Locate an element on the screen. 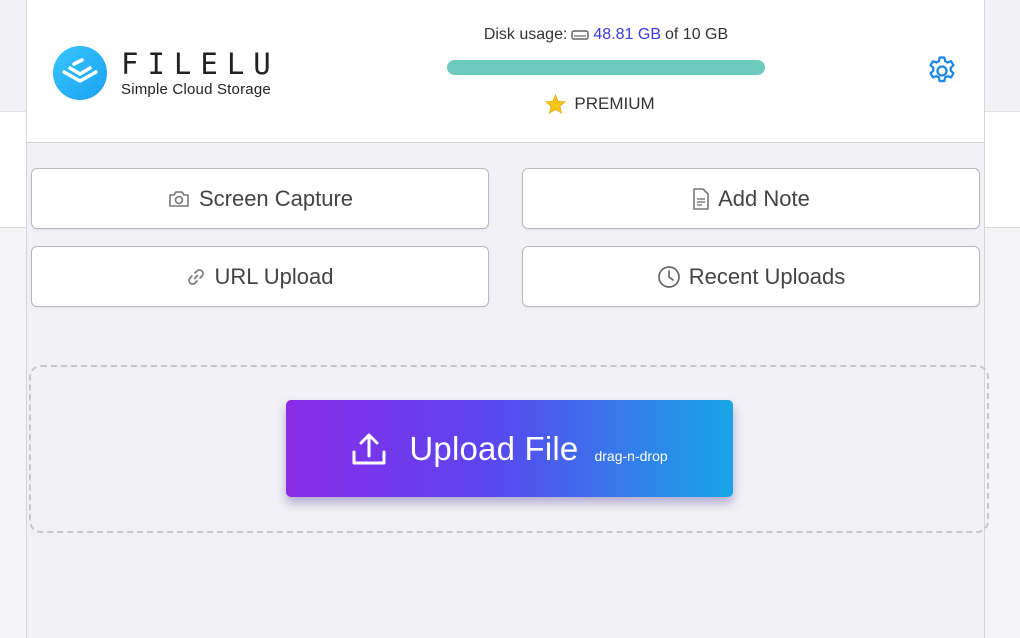 The height and width of the screenshot is (638, 1020). disk-usage-label: Disk usage: is located at coordinates (525, 34).